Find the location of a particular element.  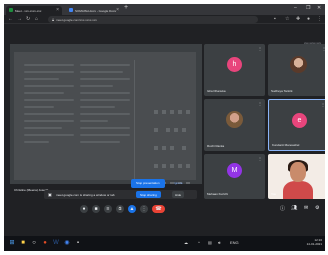

stop-presentation-button: Stop presentation is located at coordinates (148, 183).